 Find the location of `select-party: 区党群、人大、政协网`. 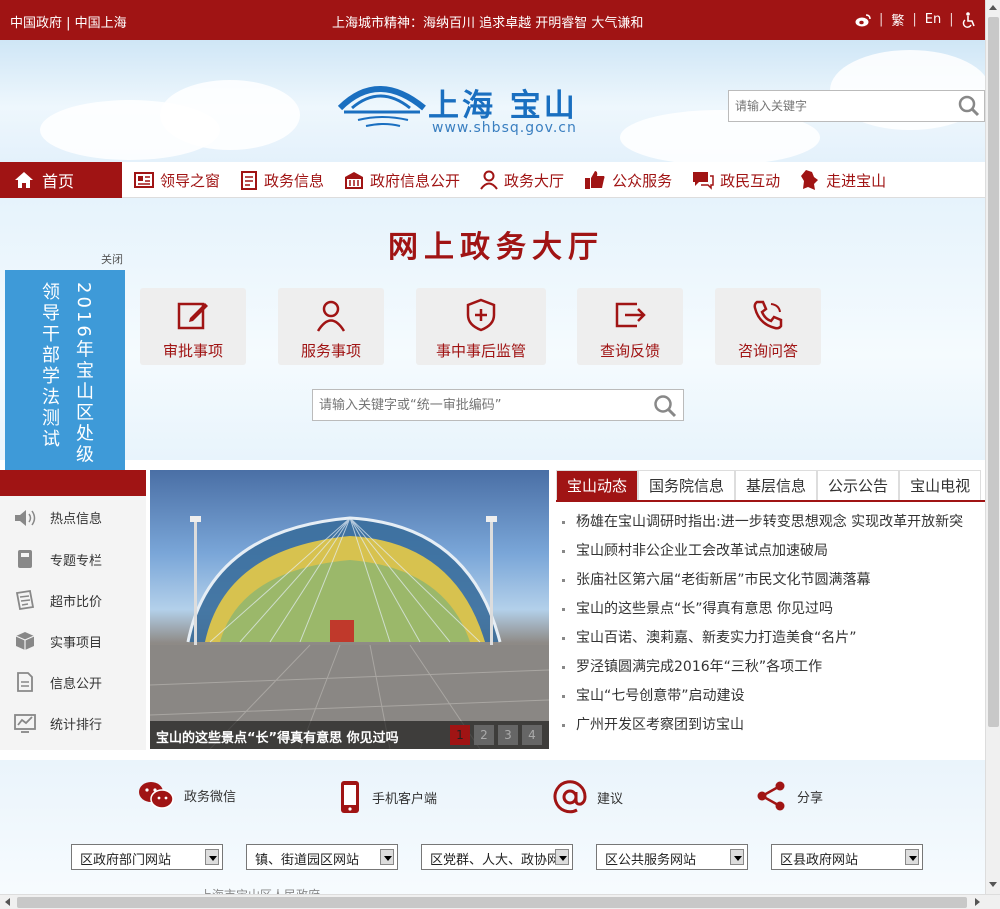

select-party: 区党群、人大、政协网 is located at coordinates (497, 857).